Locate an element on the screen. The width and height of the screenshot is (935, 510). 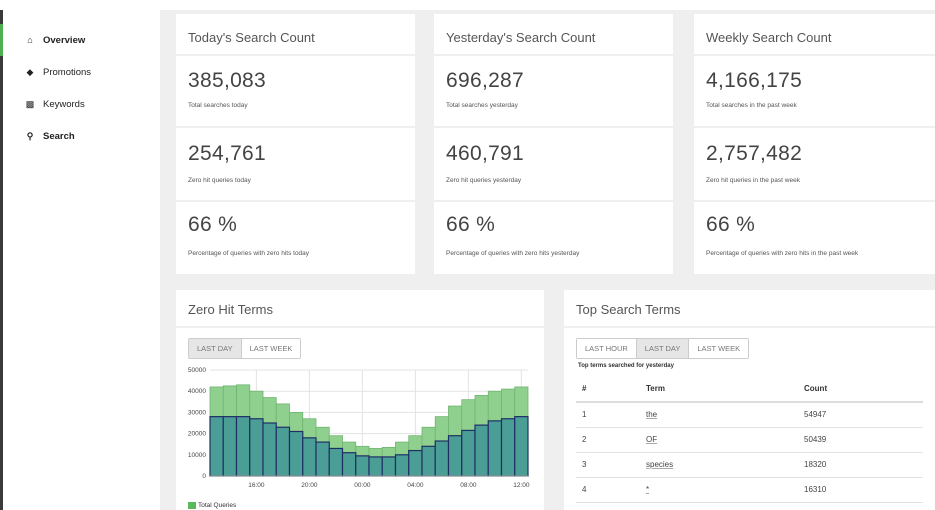
term-link: species is located at coordinates (659, 464).